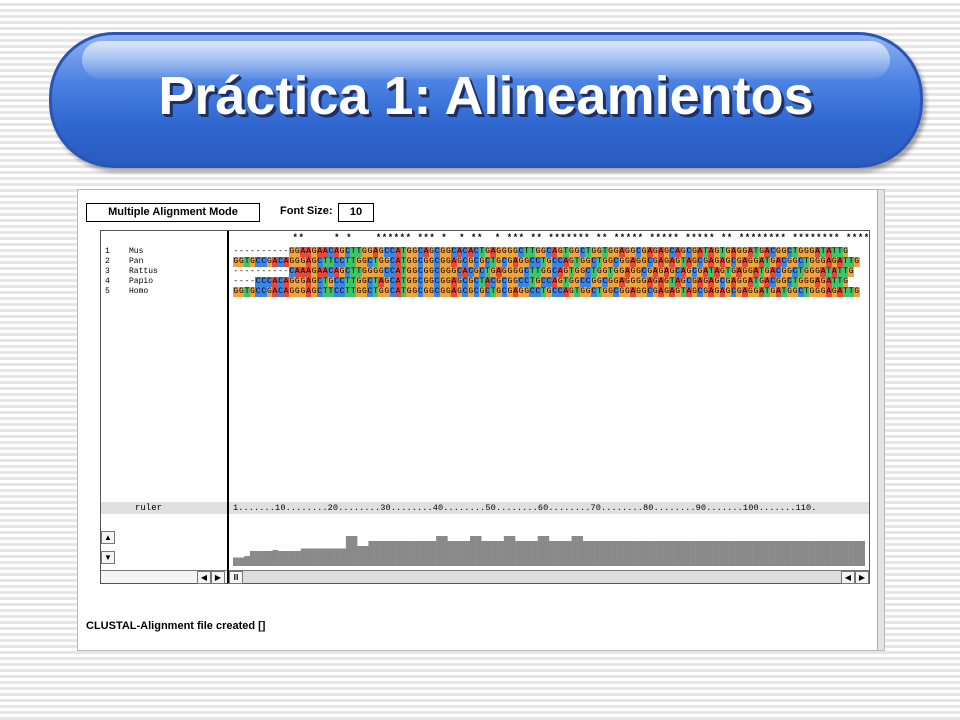  Describe the element at coordinates (862, 577) in the screenshot. I see `seq-scroll-right-button: ▶` at that location.